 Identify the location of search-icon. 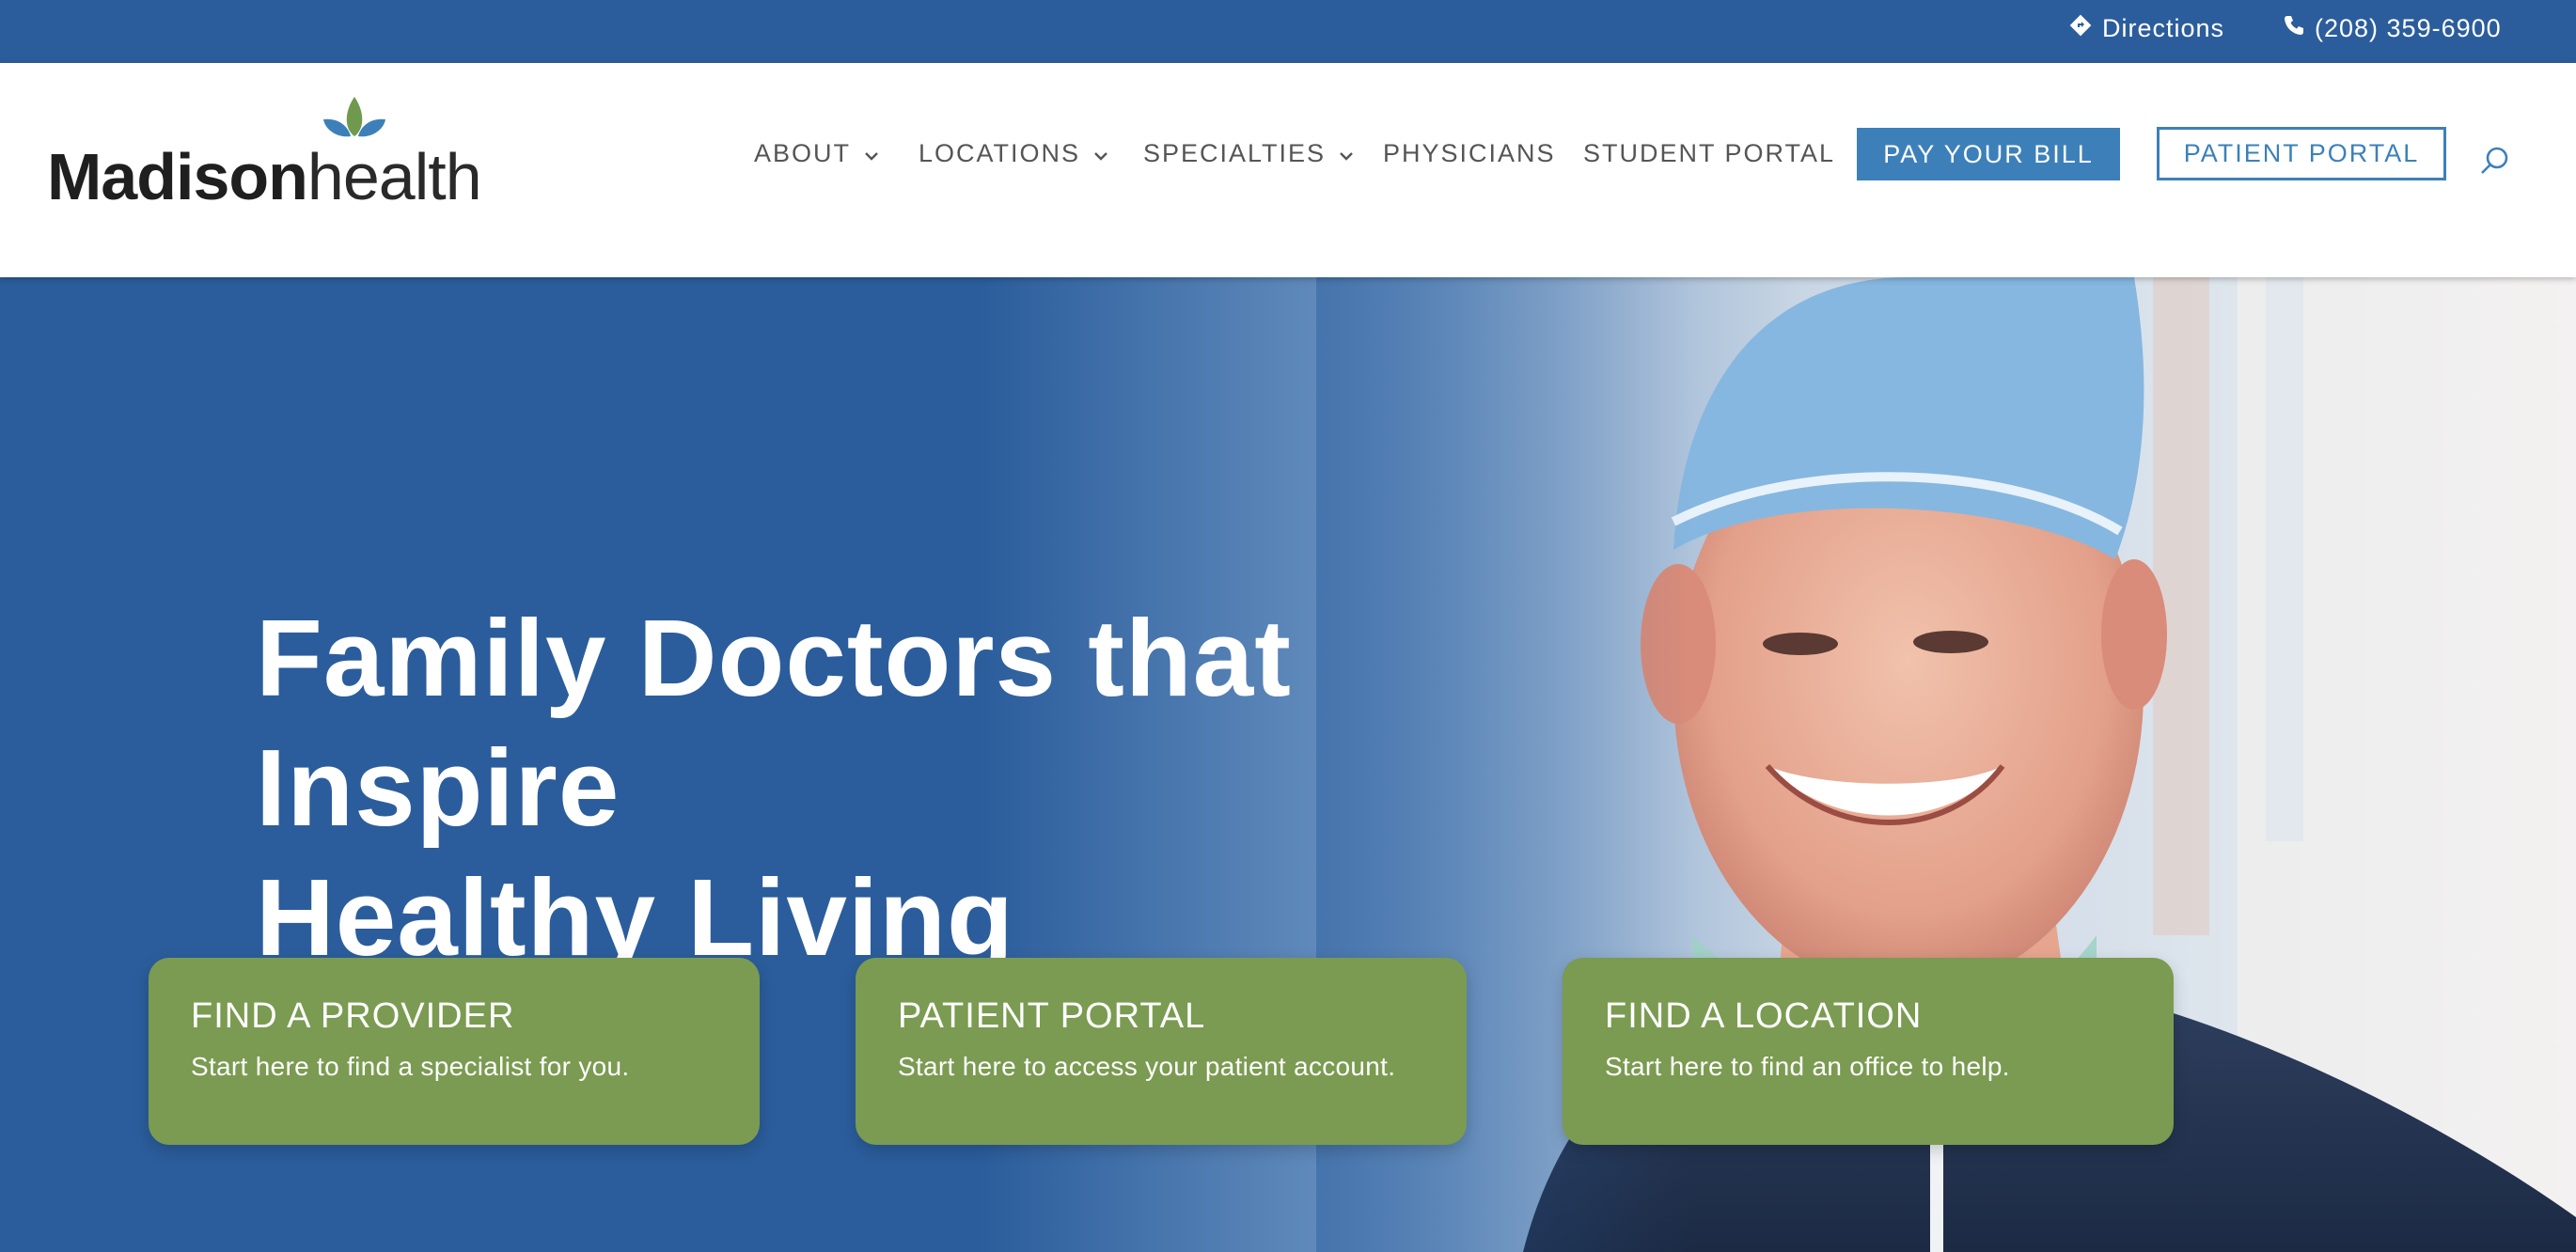
(2495, 161).